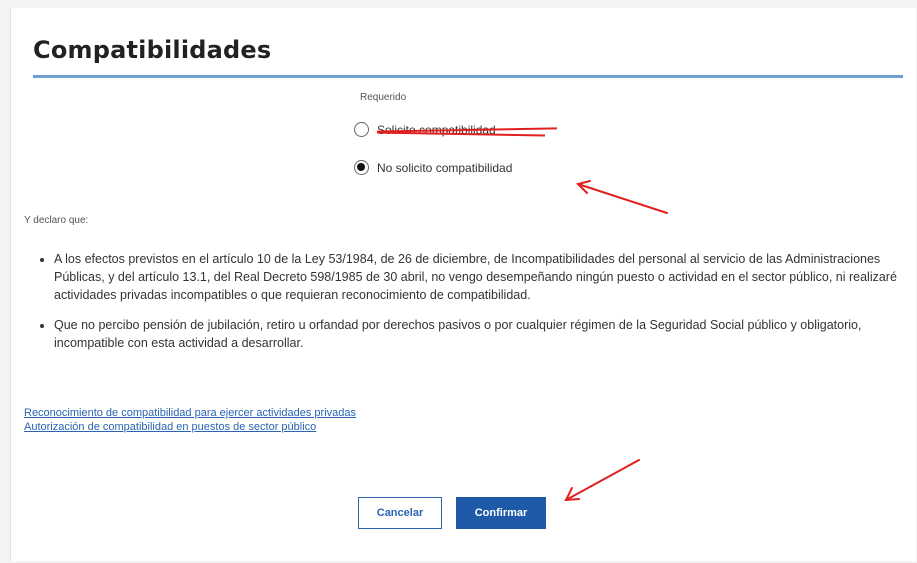 This screenshot has width=917, height=563. I want to click on title-divider, so click(468, 76).